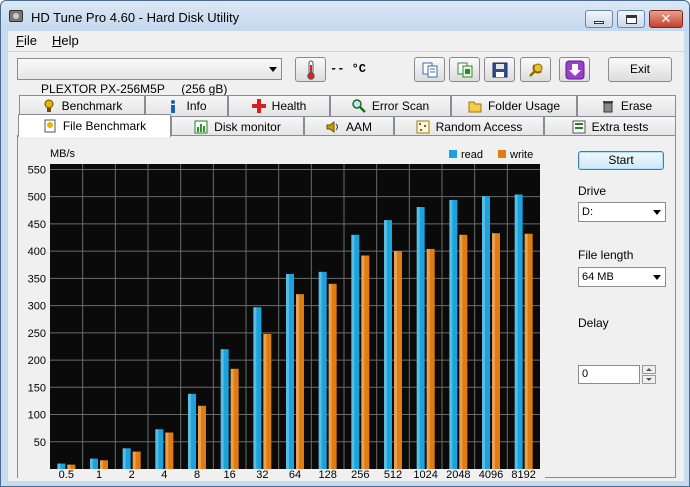 This screenshot has width=690, height=487. I want to click on file-length-select: 64 MB, so click(622, 277).